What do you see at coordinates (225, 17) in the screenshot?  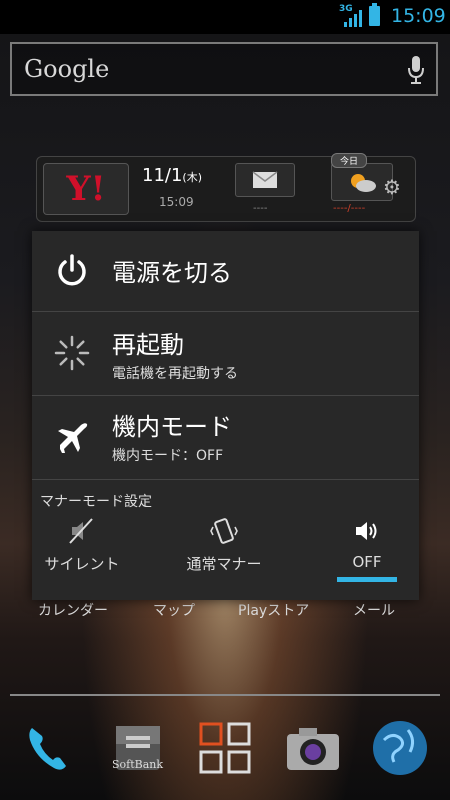 I see `status-bar: 3G 15:09` at bounding box center [225, 17].